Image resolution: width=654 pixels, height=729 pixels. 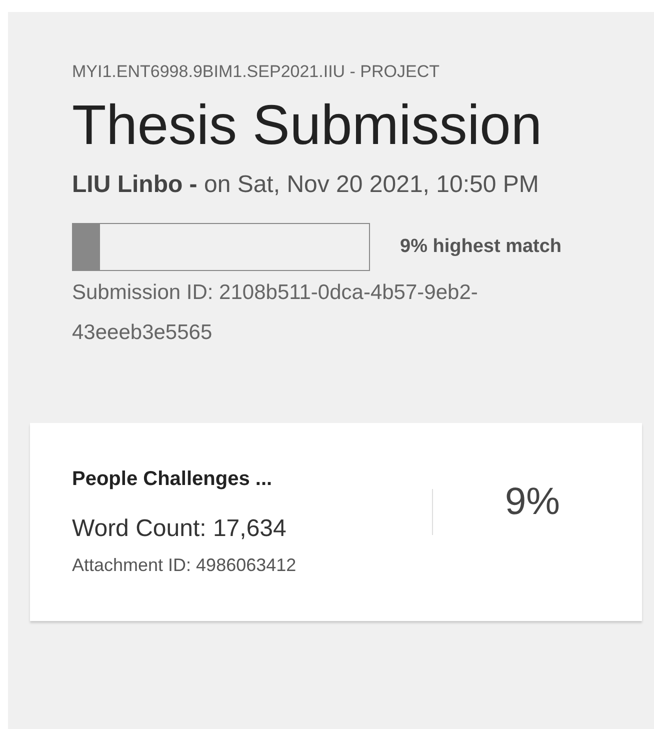 What do you see at coordinates (256, 72) in the screenshot?
I see `course-code: MYI1.ENT6998.9BIM1.SEP2021.IIU - PROJECT` at bounding box center [256, 72].